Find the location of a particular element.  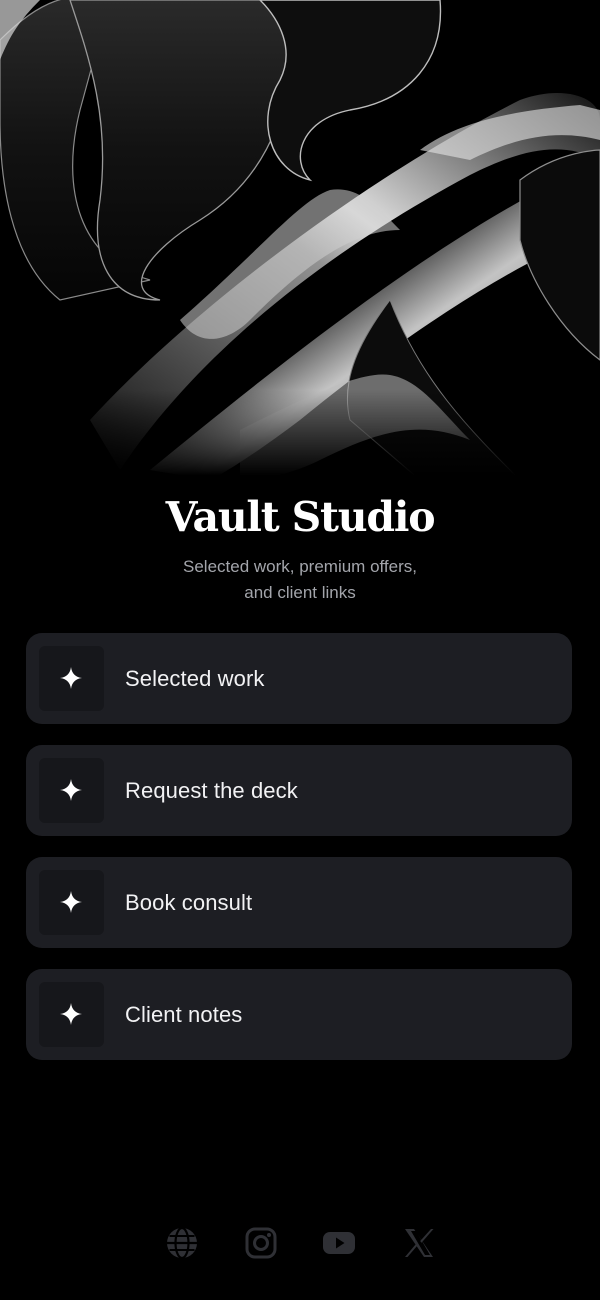

globe-icon is located at coordinates (182, 1243).